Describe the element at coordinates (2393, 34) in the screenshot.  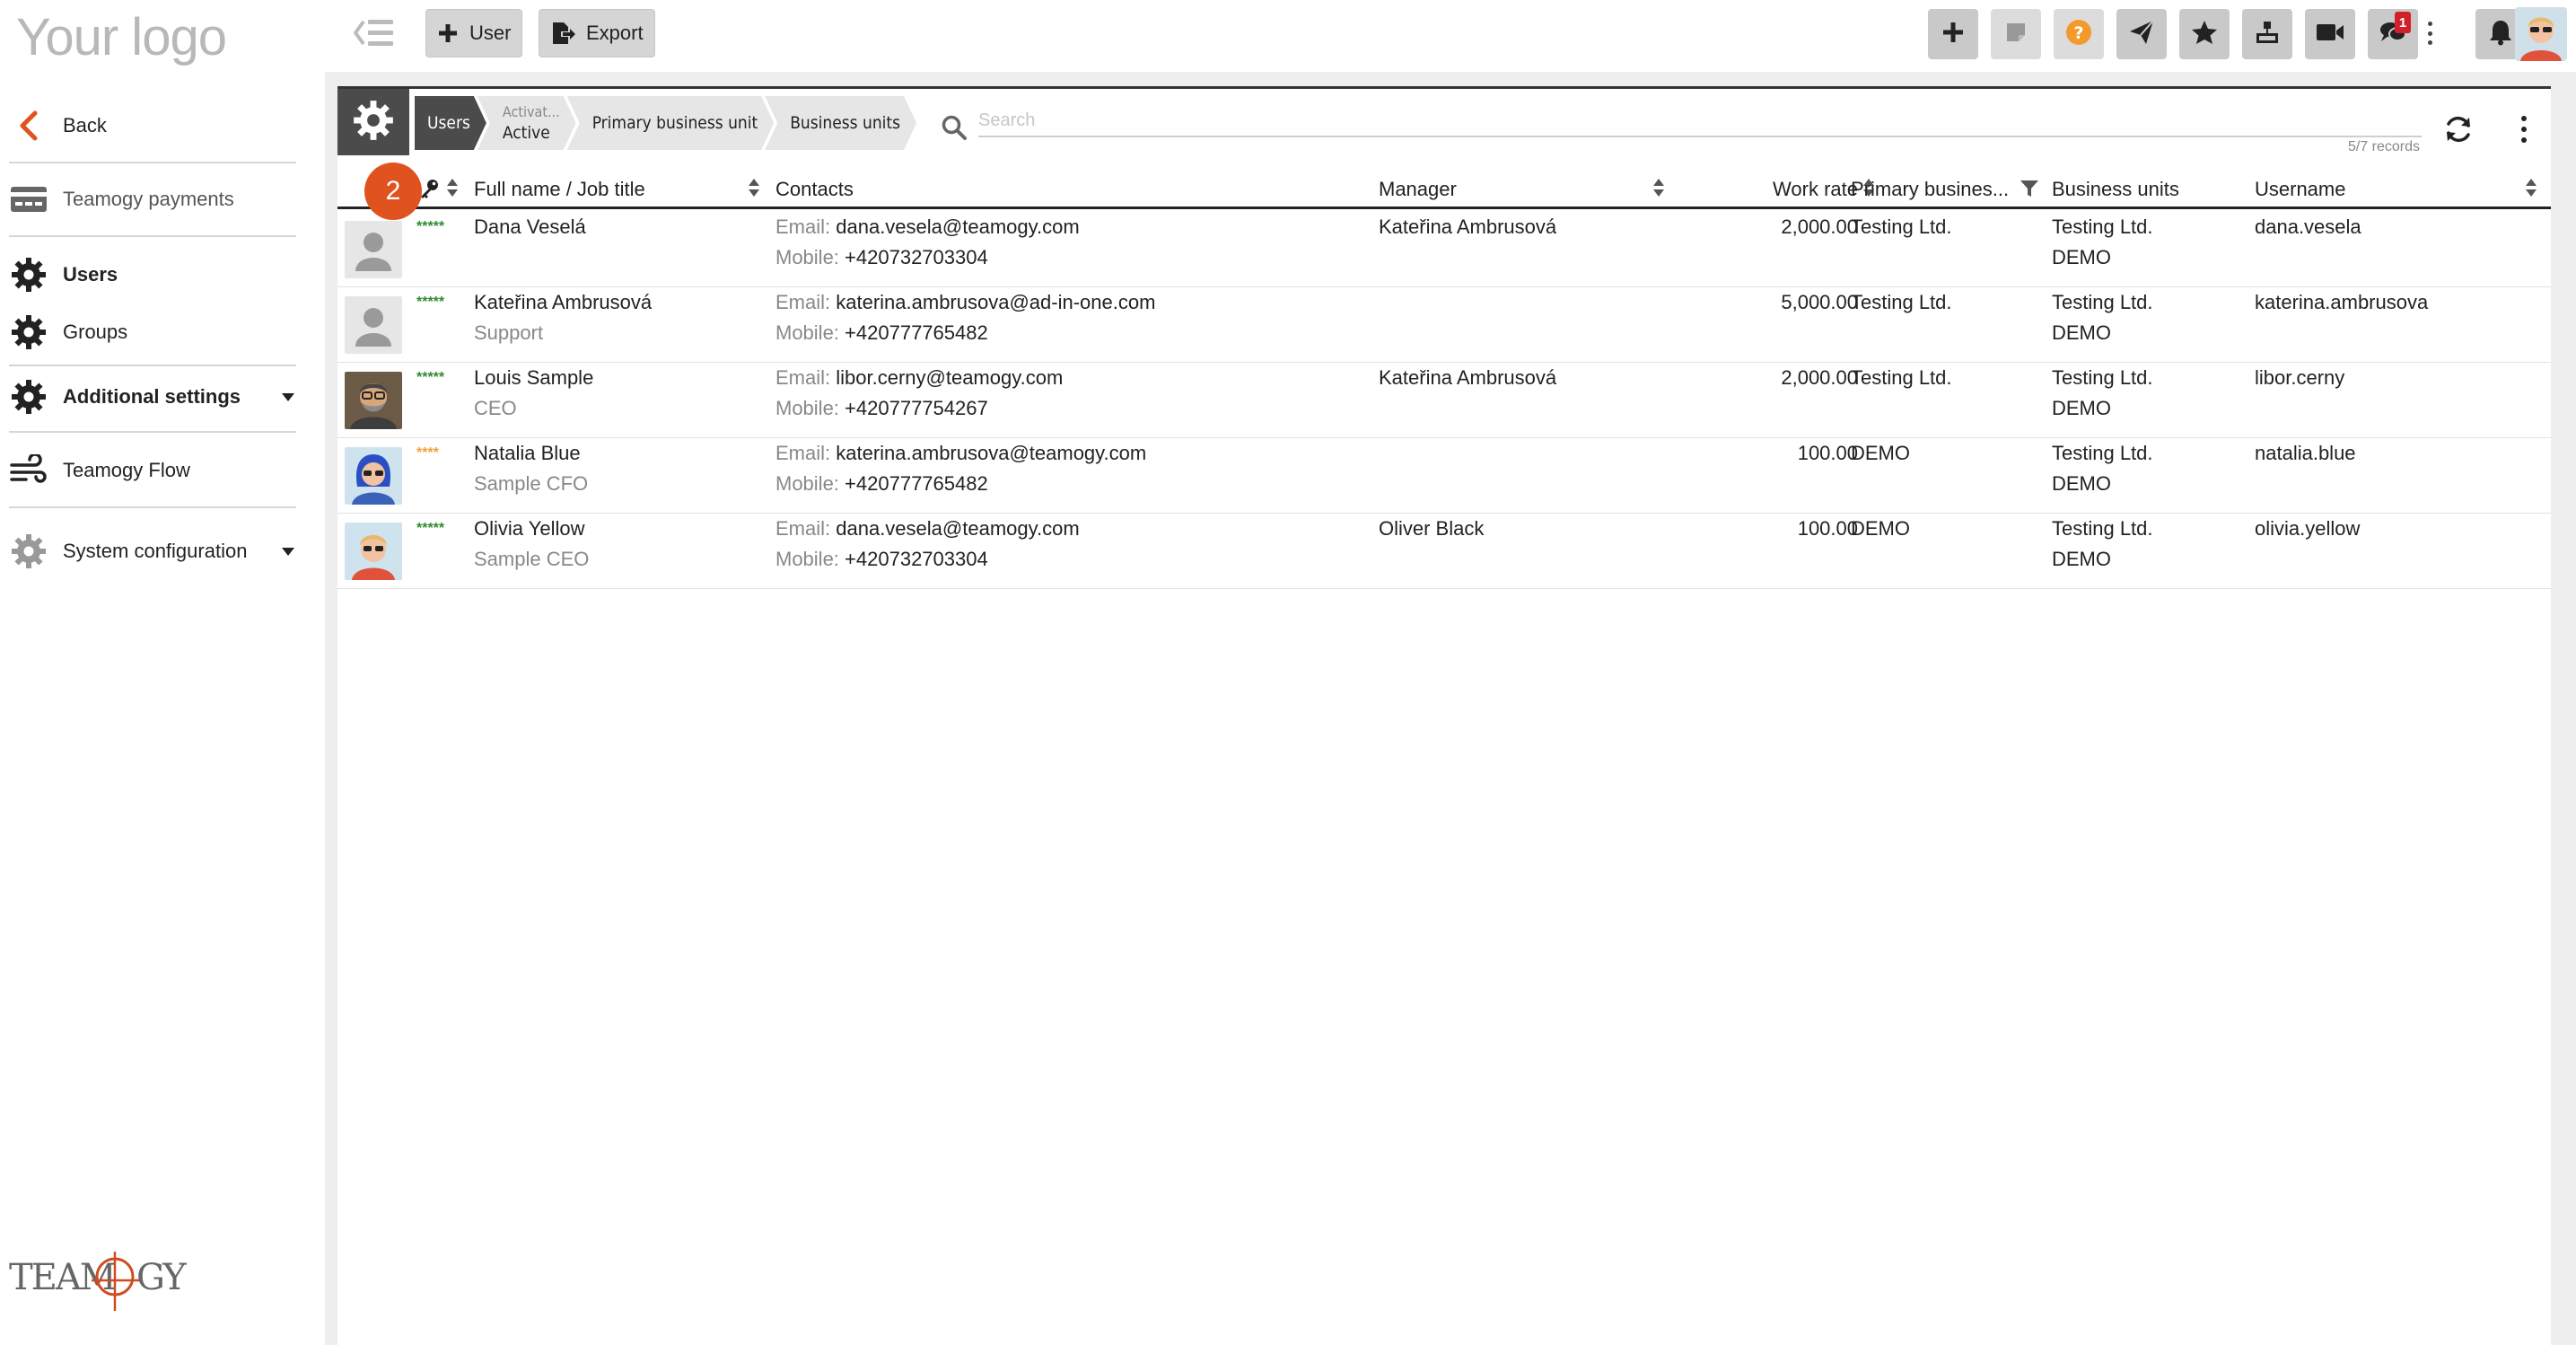
I see `chat-button: 1` at that location.